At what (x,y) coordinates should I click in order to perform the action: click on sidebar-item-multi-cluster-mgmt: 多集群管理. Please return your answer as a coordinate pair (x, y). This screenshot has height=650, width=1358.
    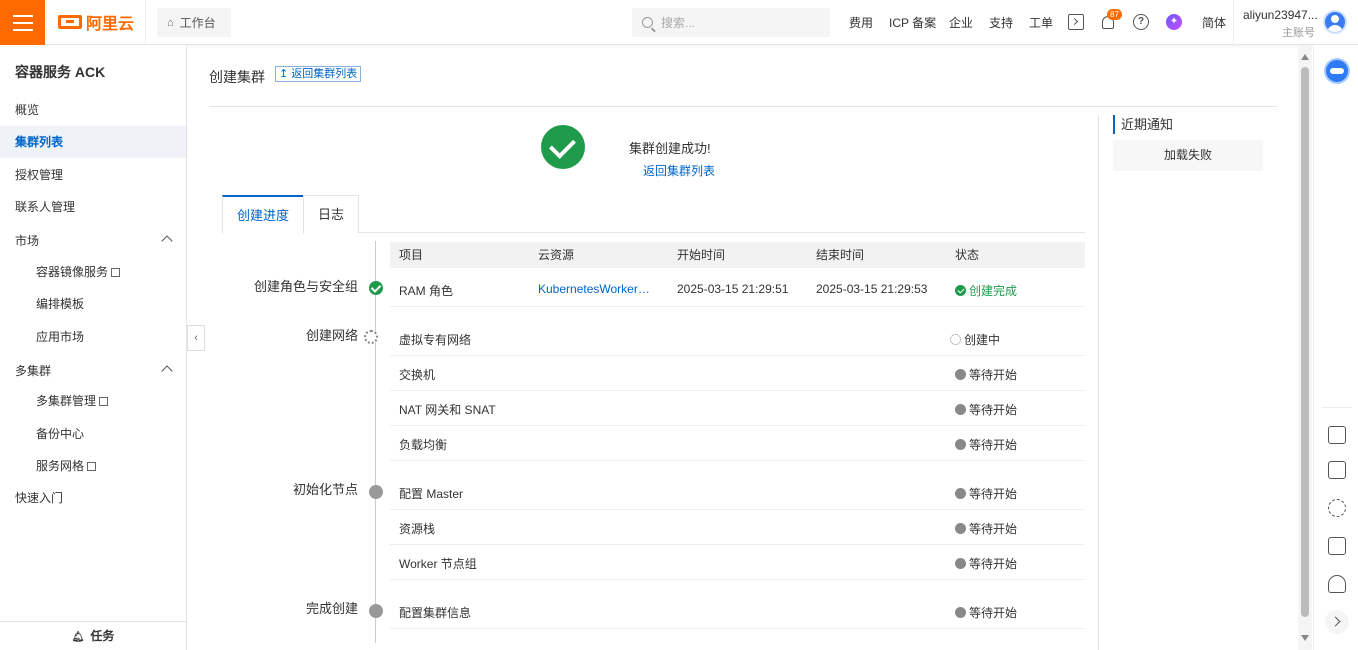
    Looking at the image, I should click on (93, 401).